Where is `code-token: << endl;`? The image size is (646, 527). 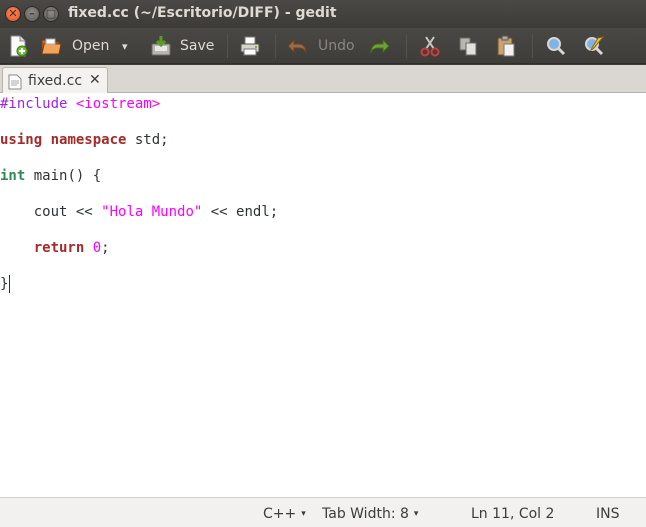
code-token: << endl; is located at coordinates (240, 212).